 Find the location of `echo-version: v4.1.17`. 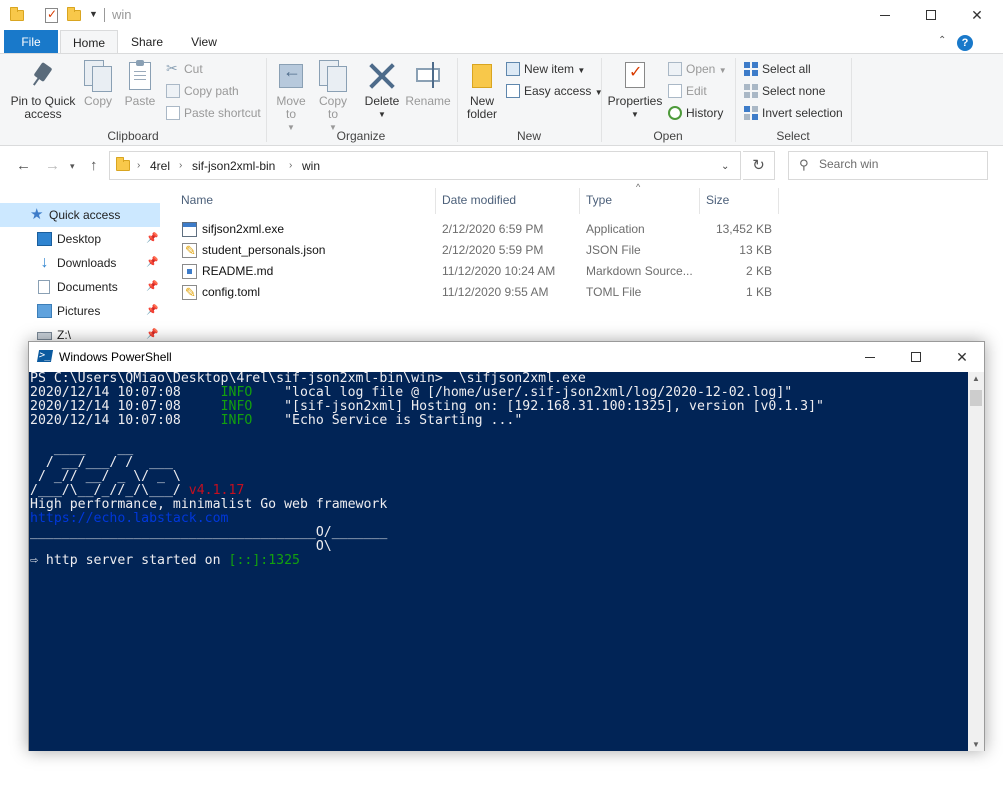

echo-version: v4.1.17 is located at coordinates (216, 490).